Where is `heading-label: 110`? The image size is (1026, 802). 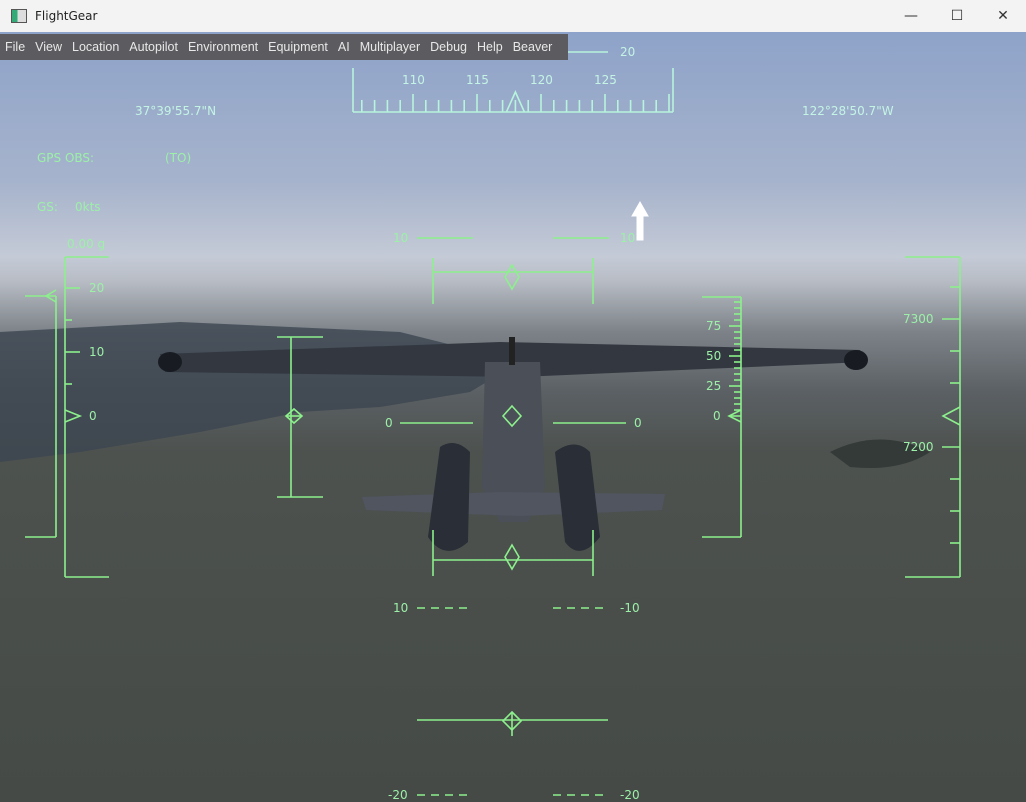 heading-label: 110 is located at coordinates (413, 80).